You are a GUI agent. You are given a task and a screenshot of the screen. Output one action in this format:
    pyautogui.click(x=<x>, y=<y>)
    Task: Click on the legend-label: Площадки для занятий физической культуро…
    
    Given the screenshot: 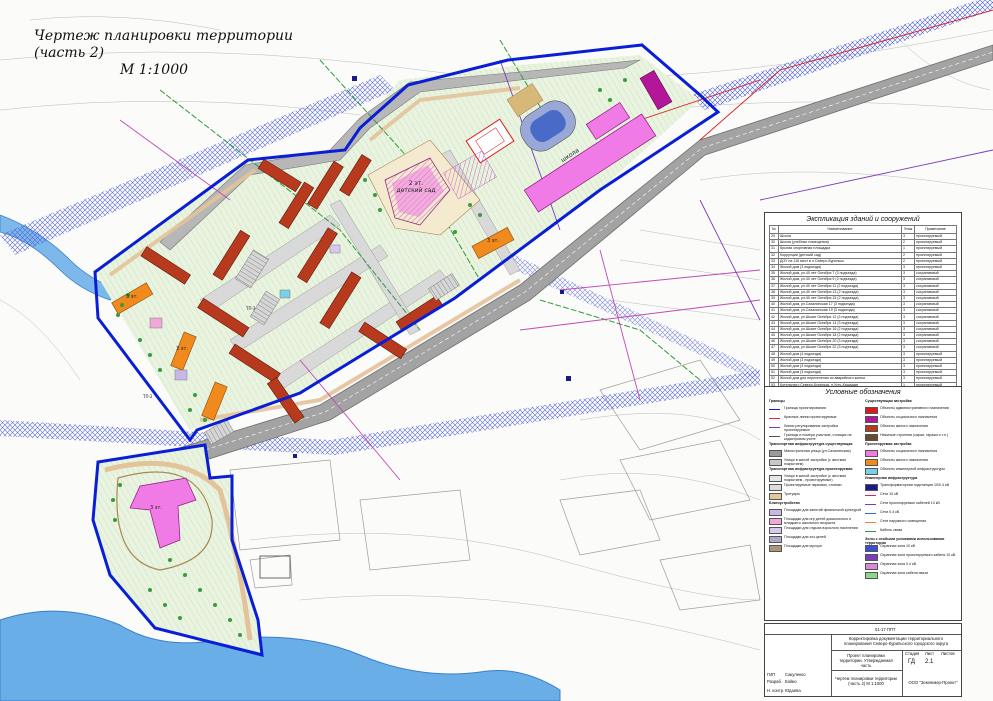 What is the action you would take?
    pyautogui.click(x=823, y=510)
    